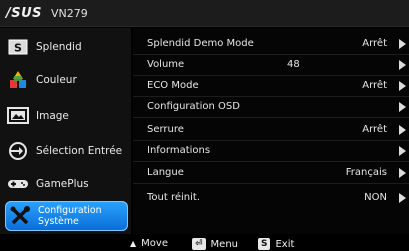 The height and width of the screenshot is (251, 409). What do you see at coordinates (285, 244) in the screenshot?
I see `hint-exit-label: Exit` at bounding box center [285, 244].